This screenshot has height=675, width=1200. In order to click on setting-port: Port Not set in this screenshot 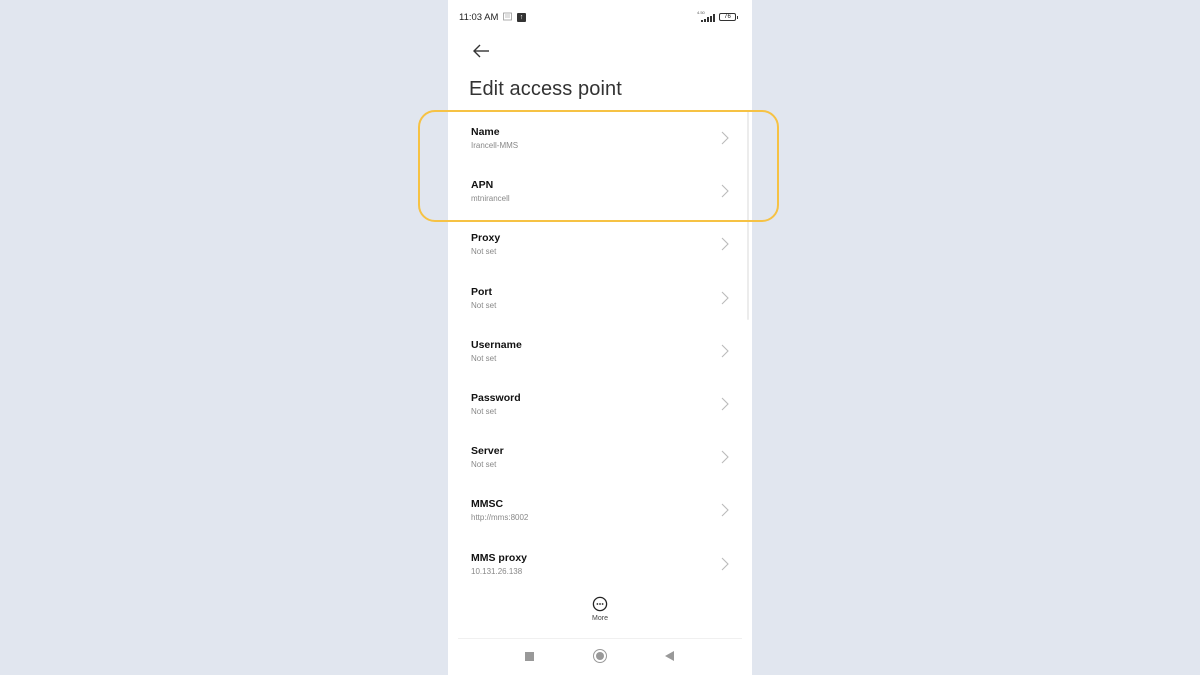, I will do `click(600, 298)`.